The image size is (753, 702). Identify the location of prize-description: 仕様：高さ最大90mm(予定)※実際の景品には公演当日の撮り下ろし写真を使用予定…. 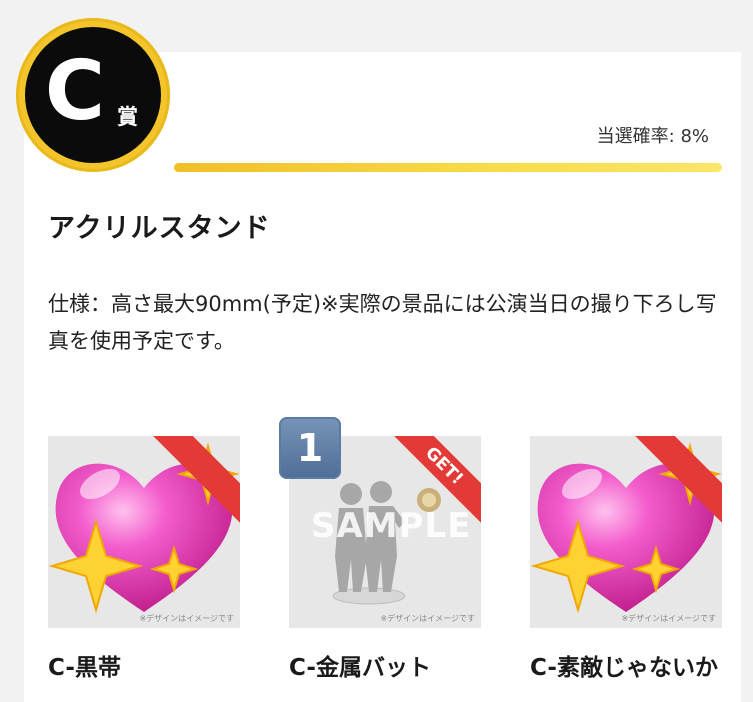
(382, 322).